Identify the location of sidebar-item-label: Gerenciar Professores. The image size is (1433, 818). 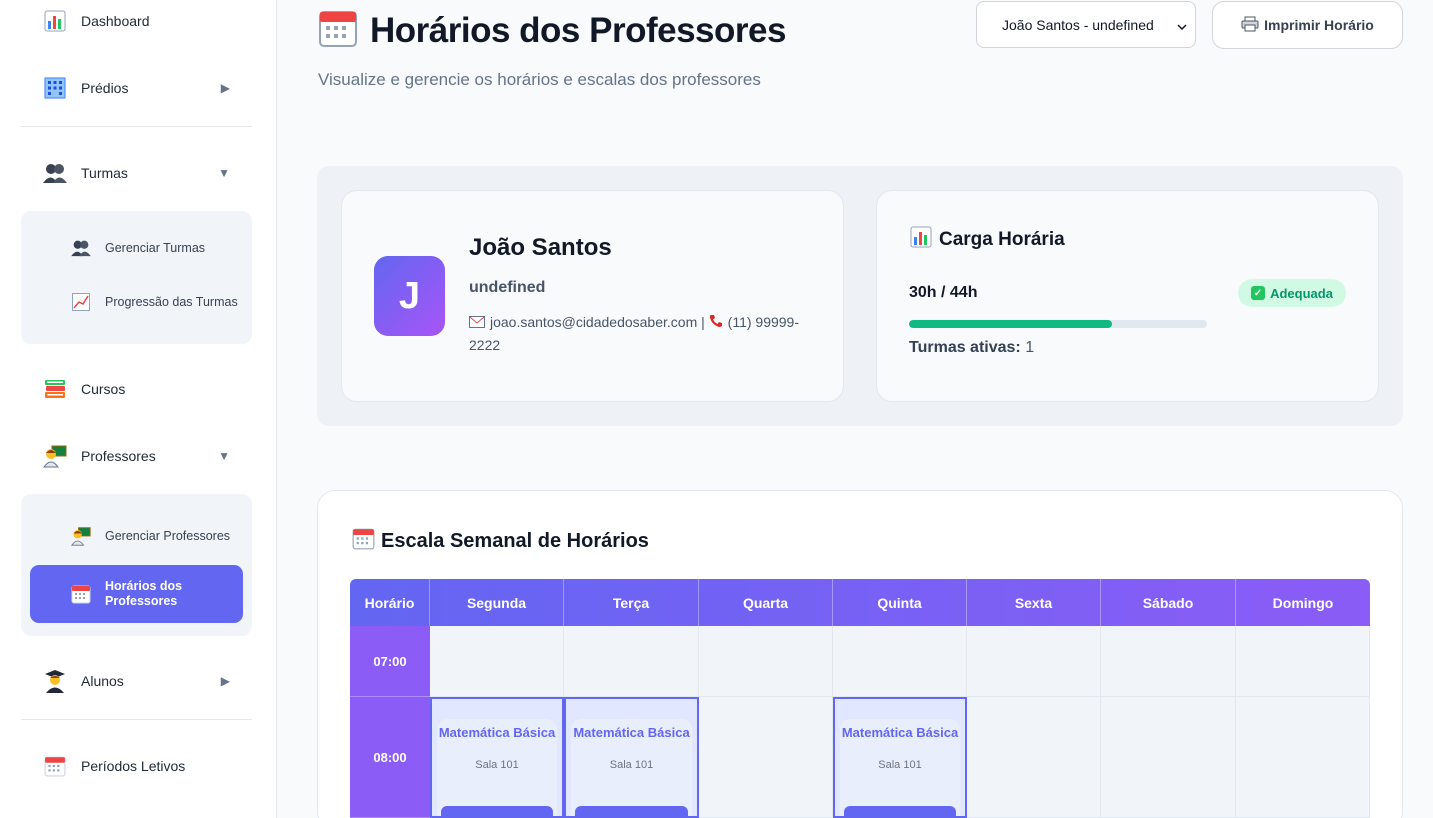
(168, 535).